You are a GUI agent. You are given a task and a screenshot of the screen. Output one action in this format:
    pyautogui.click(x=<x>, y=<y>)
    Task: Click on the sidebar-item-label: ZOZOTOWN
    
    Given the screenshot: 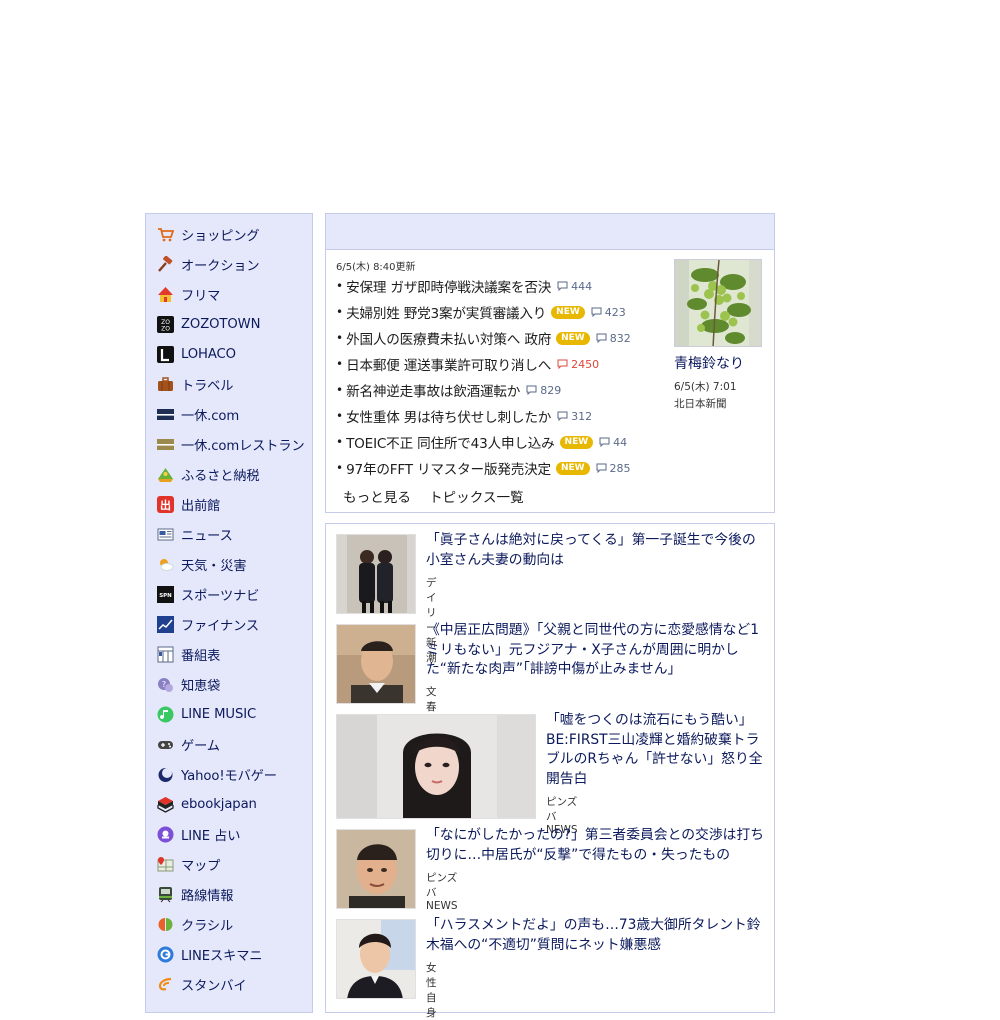 What is the action you would take?
    pyautogui.click(x=221, y=324)
    